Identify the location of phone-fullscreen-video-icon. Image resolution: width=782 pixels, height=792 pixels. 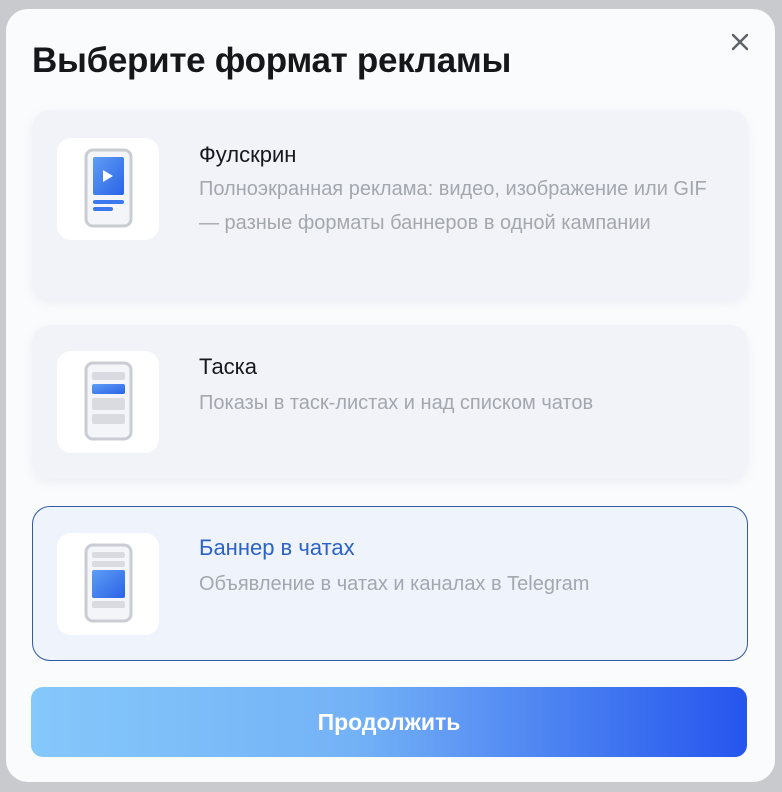
(108, 188).